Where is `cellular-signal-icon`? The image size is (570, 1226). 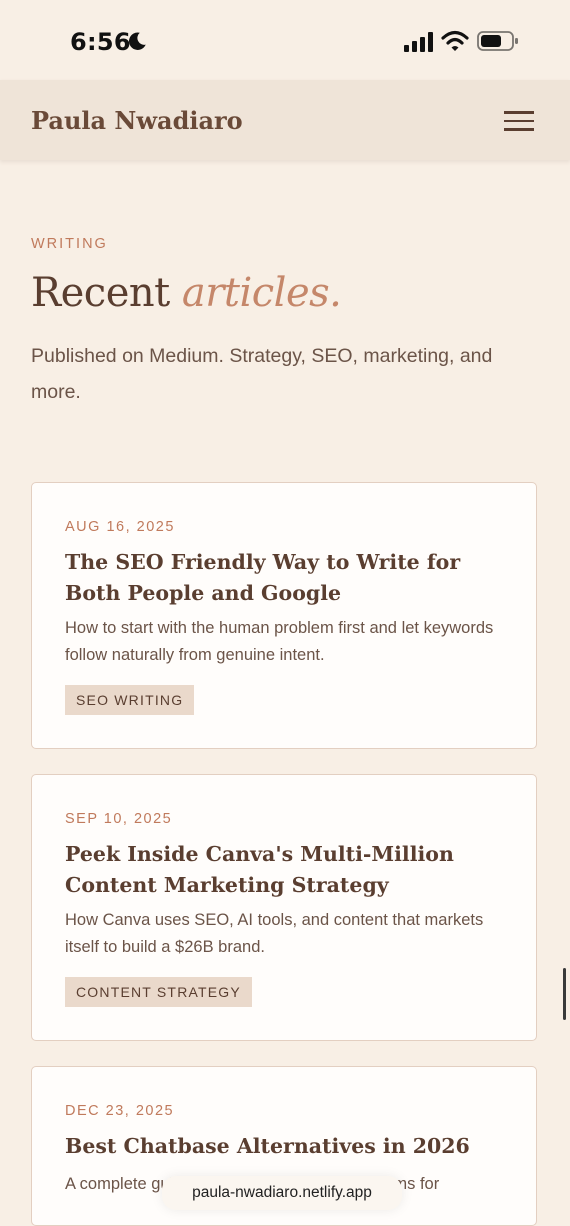
cellular-signal-icon is located at coordinates (418, 42).